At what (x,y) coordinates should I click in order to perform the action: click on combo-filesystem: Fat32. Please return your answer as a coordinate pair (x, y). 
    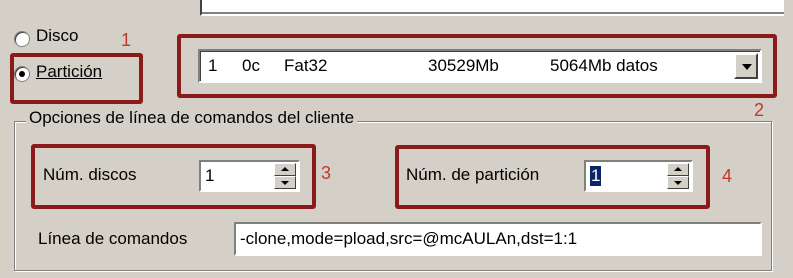
    Looking at the image, I should click on (306, 65).